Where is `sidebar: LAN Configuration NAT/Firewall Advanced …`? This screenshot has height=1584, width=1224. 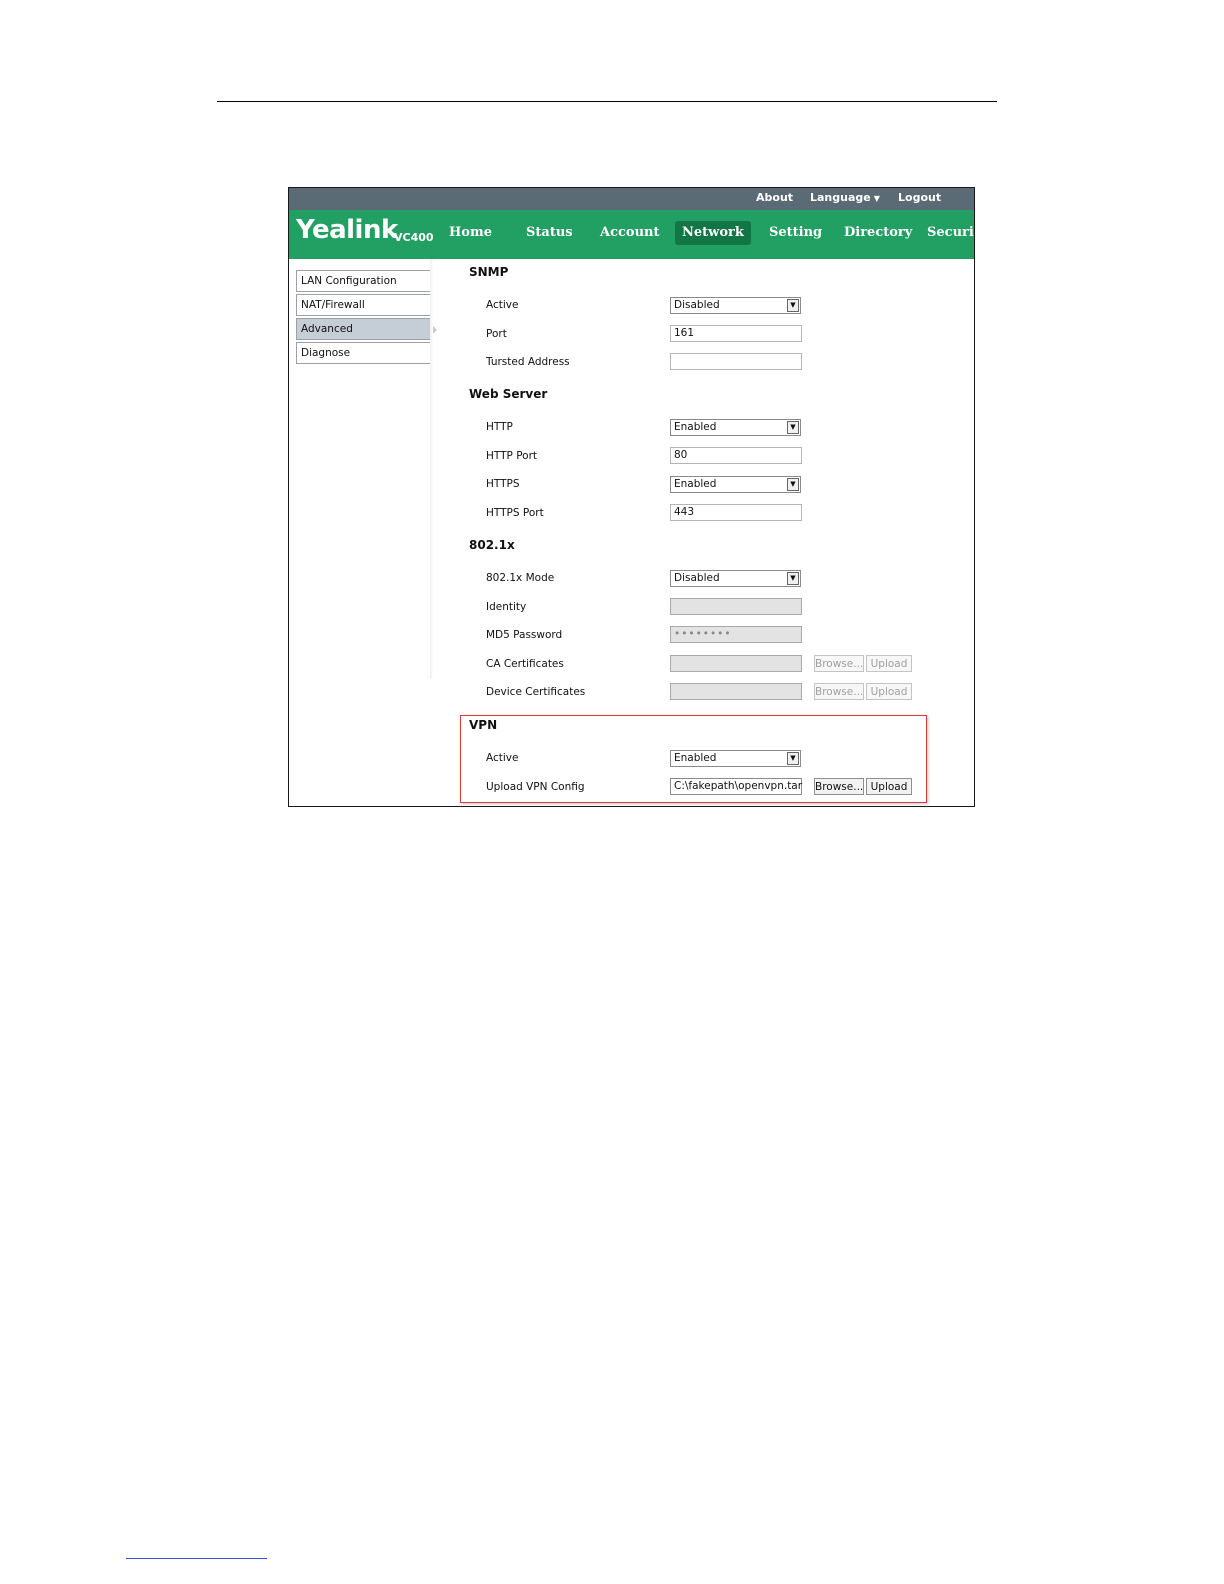 sidebar: LAN Configuration NAT/Firewall Advanced … is located at coordinates (366, 318).